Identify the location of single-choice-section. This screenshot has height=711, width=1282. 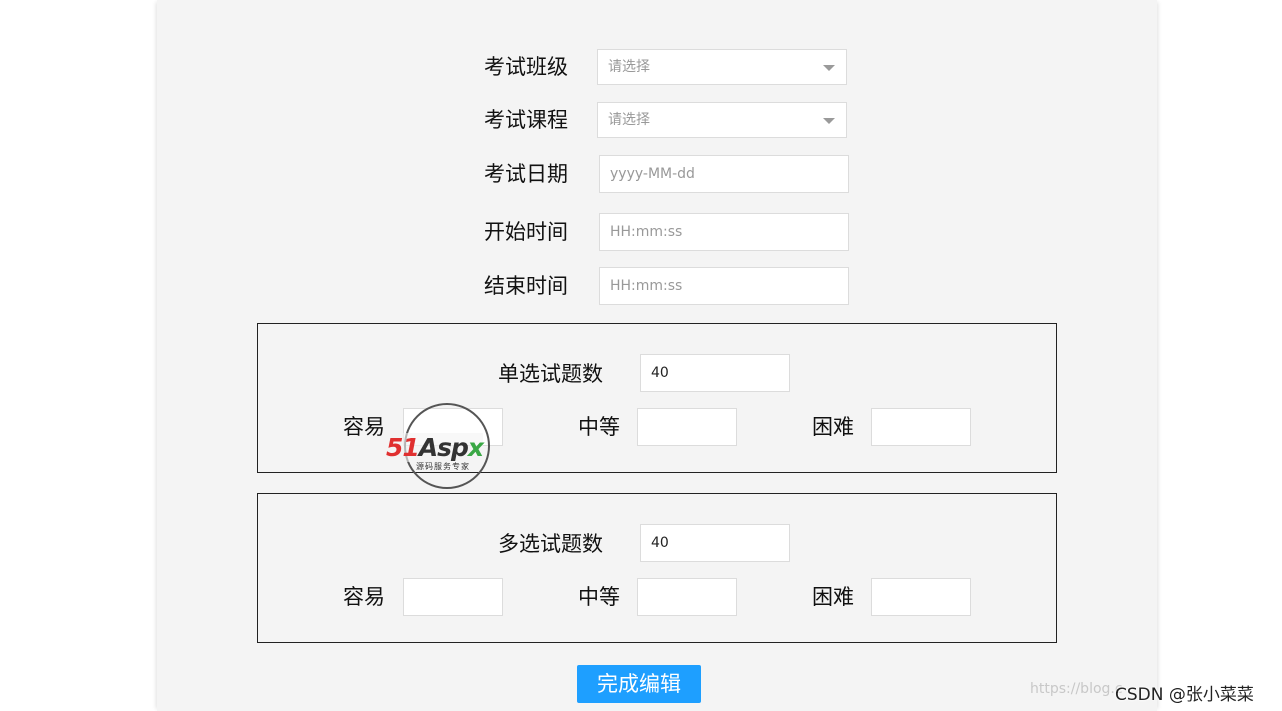
(657, 398).